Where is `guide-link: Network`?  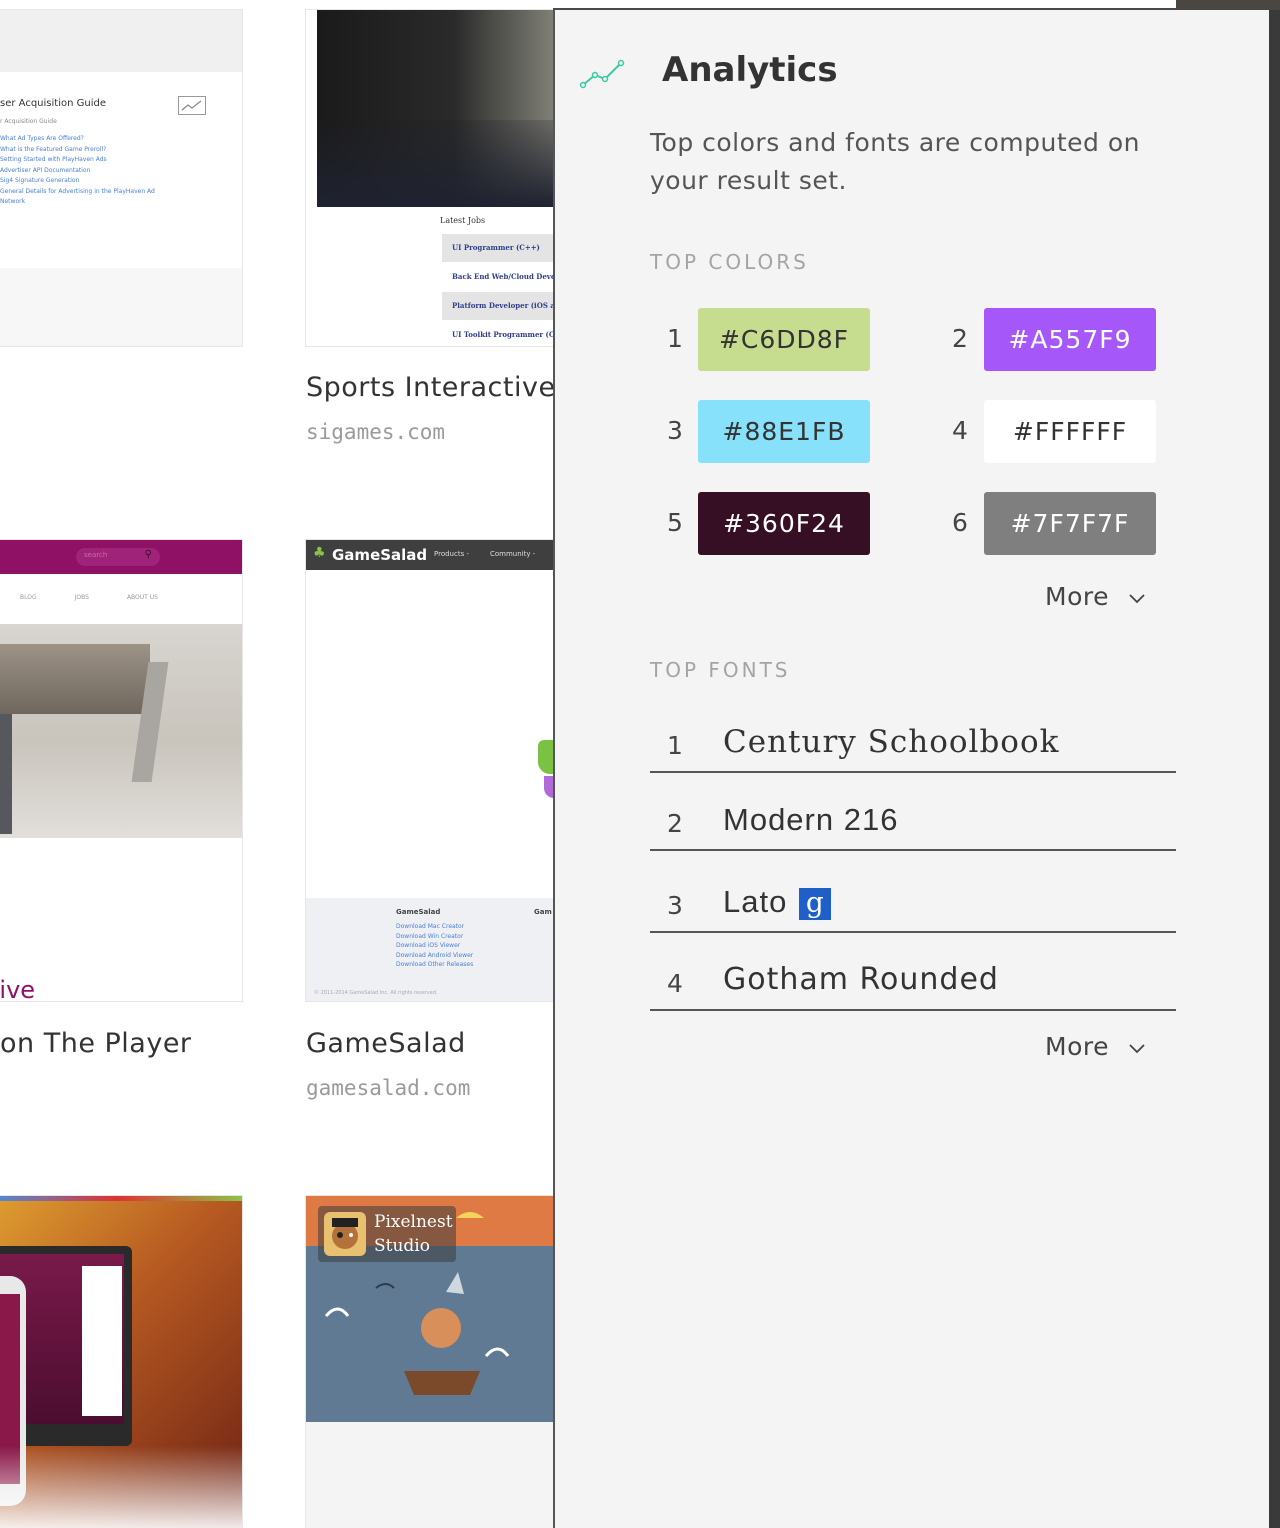 guide-link: Network is located at coordinates (13, 201).